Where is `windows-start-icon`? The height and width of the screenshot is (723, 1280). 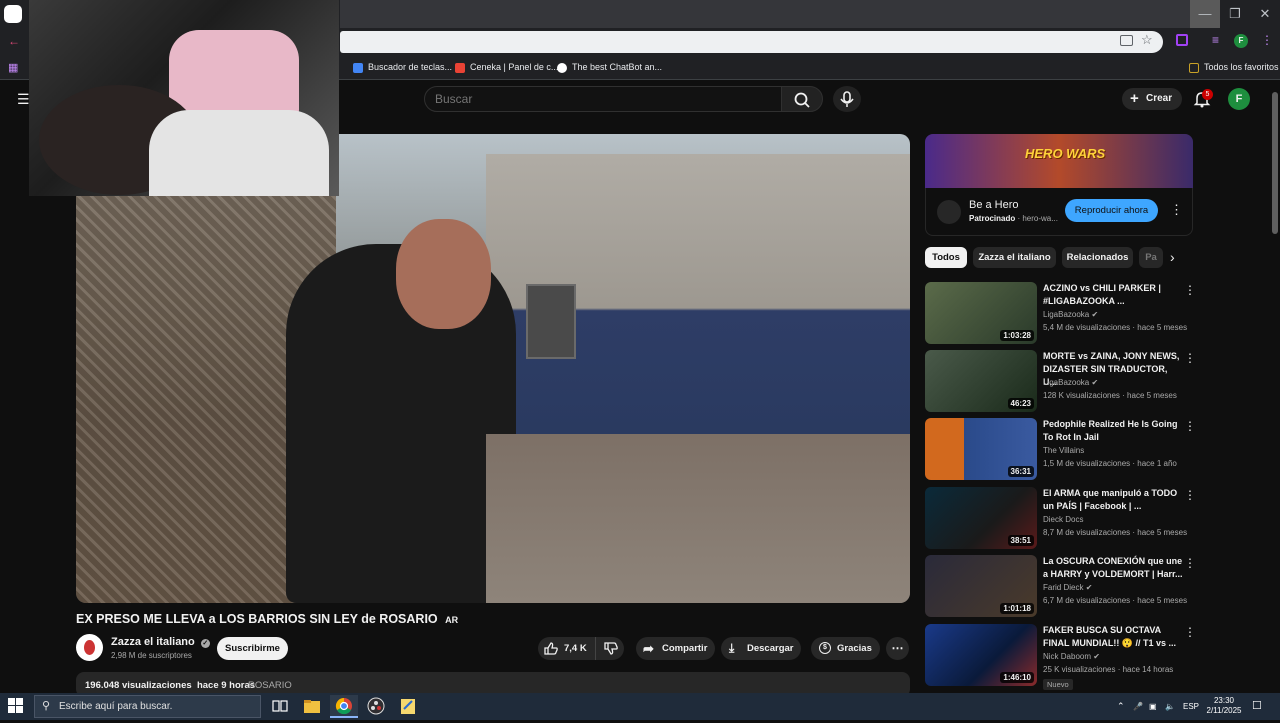 windows-start-icon is located at coordinates (16, 706).